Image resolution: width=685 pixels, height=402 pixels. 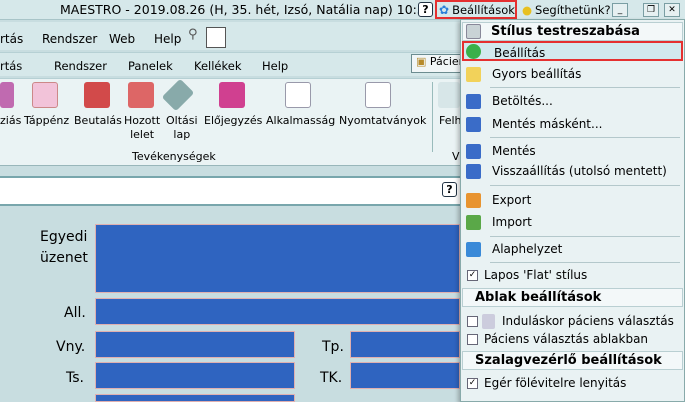 I want to click on menu-item-web: Web, so click(x=122, y=39).